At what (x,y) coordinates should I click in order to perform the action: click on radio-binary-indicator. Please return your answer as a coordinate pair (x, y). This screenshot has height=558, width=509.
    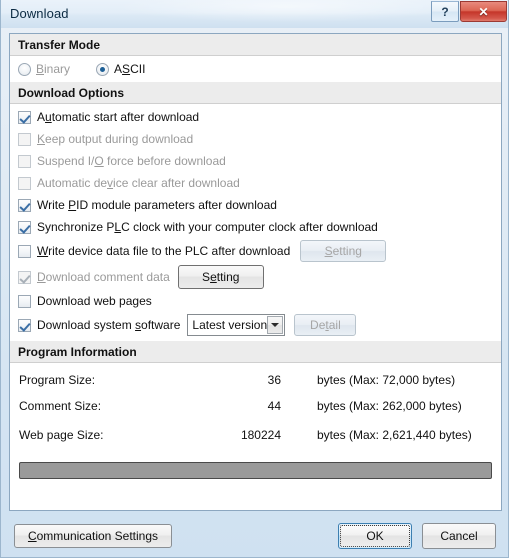
    Looking at the image, I should click on (24, 69).